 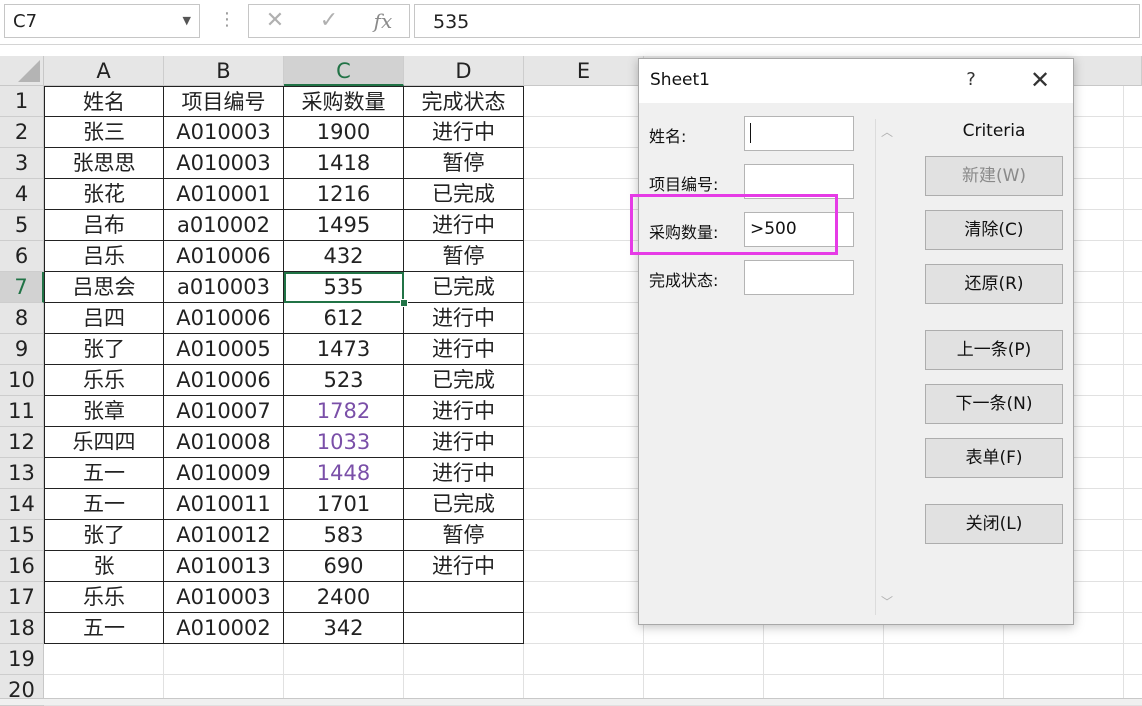 I want to click on table-cell: 张思思, so click(x=104, y=163).